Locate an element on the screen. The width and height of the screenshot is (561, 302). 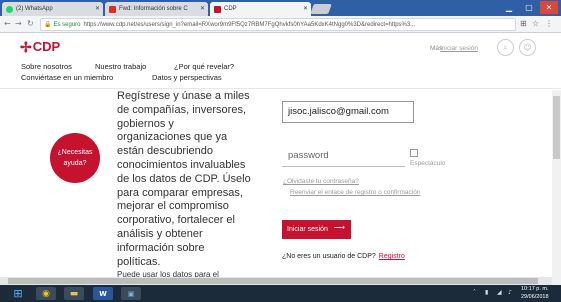
nav-work: Nuestro trabajo is located at coordinates (120, 66).